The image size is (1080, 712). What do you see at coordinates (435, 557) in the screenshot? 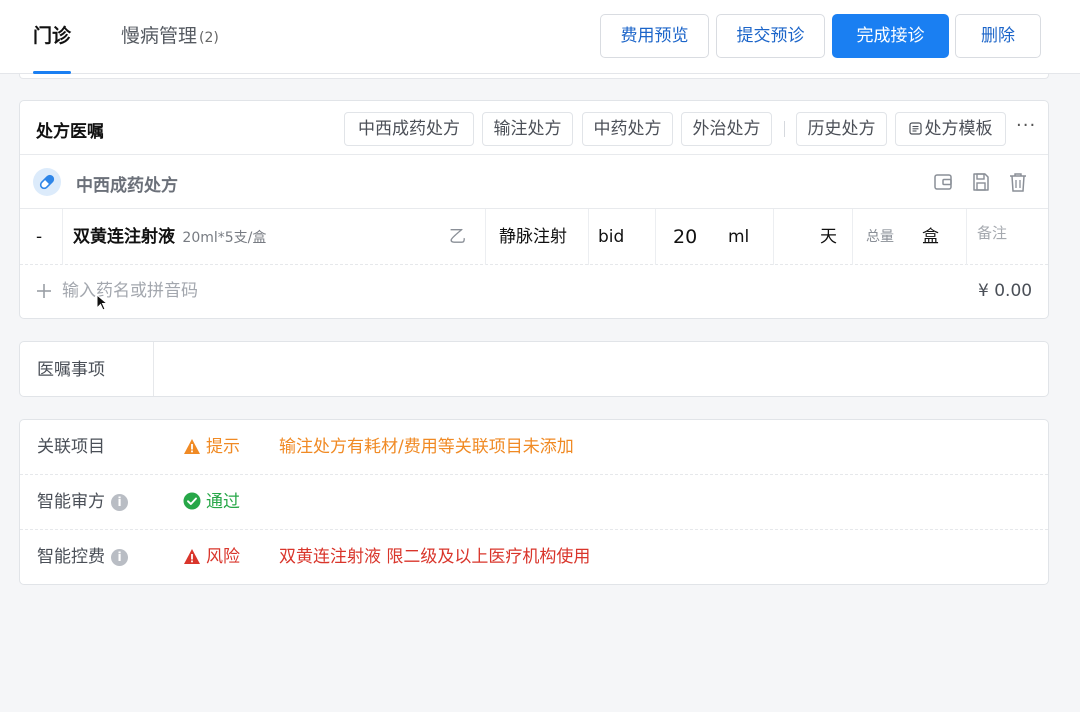
I see `check-message: 双黄连注射液 限二级及以上医疗机构使用` at bounding box center [435, 557].